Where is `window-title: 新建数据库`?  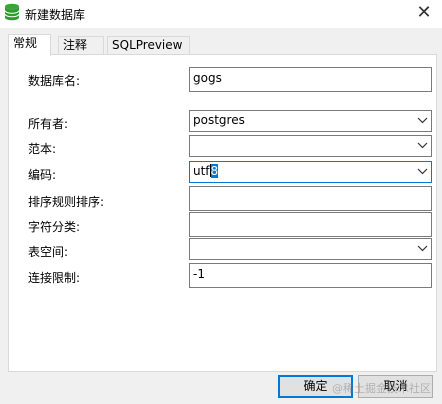
window-title: 新建数据库 is located at coordinates (55, 15).